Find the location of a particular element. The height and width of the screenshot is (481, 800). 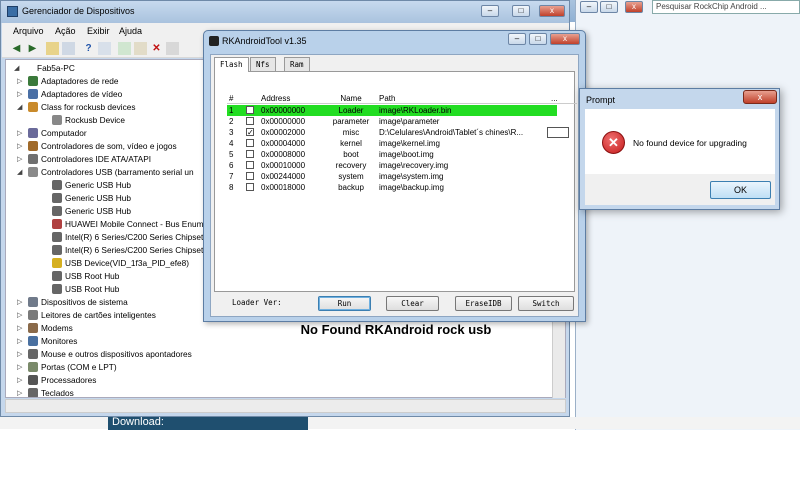

row-checkbox: ✓ is located at coordinates (250, 132).